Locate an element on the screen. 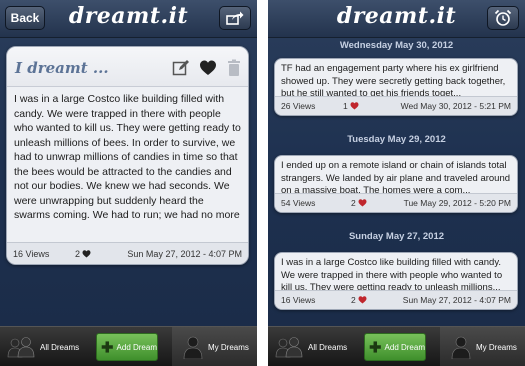 This screenshot has width=525, height=366. share-icon is located at coordinates (235, 18).